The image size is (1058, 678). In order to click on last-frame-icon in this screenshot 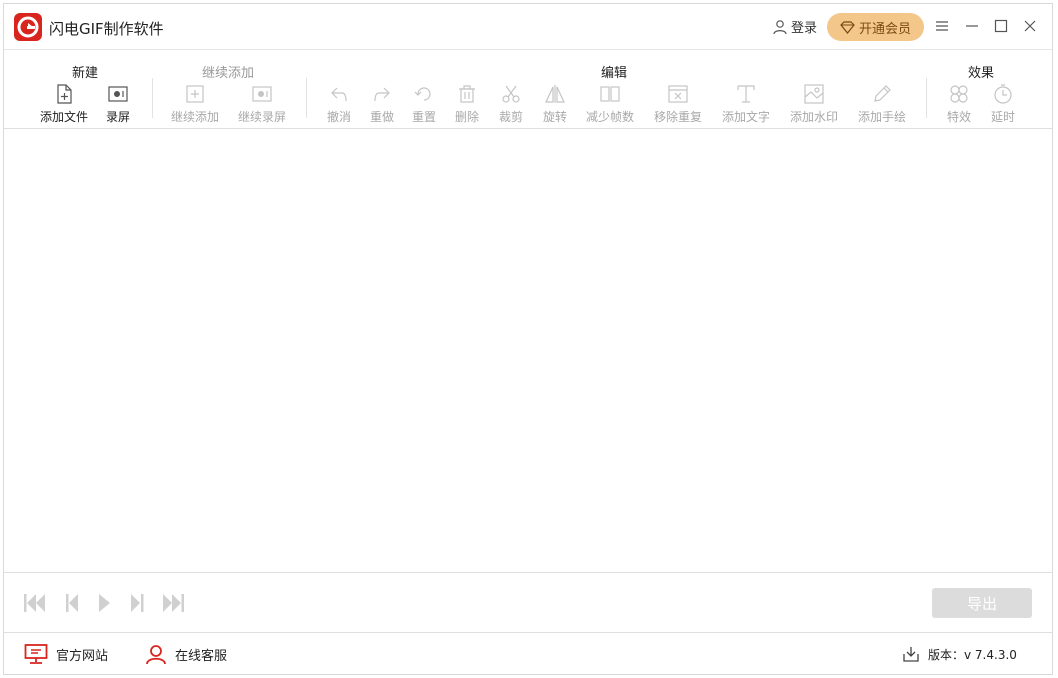, I will do `click(173, 603)`.